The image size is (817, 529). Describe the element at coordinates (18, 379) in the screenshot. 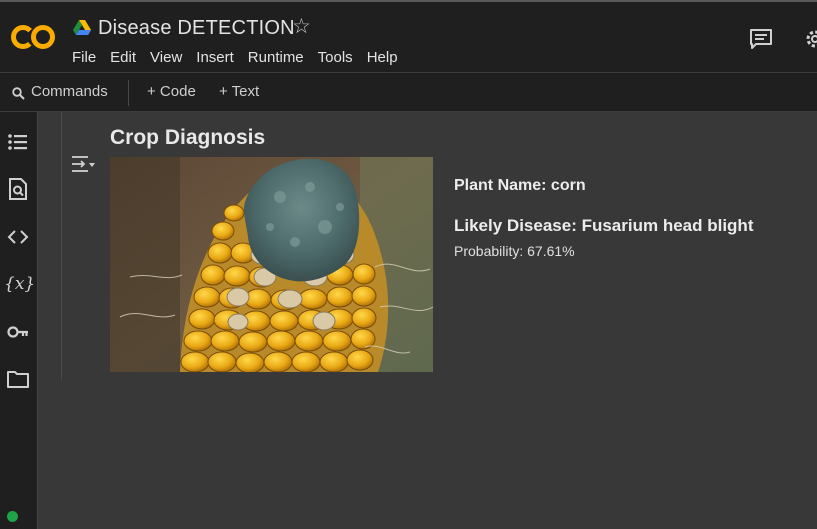

I see `files-folder-icon` at that location.